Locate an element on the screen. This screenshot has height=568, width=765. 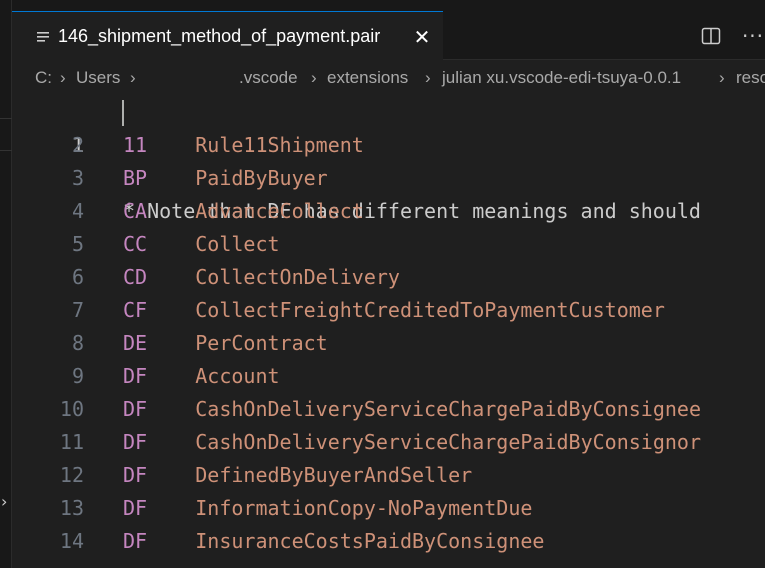
line-number: 10 is located at coordinates (71, 409).